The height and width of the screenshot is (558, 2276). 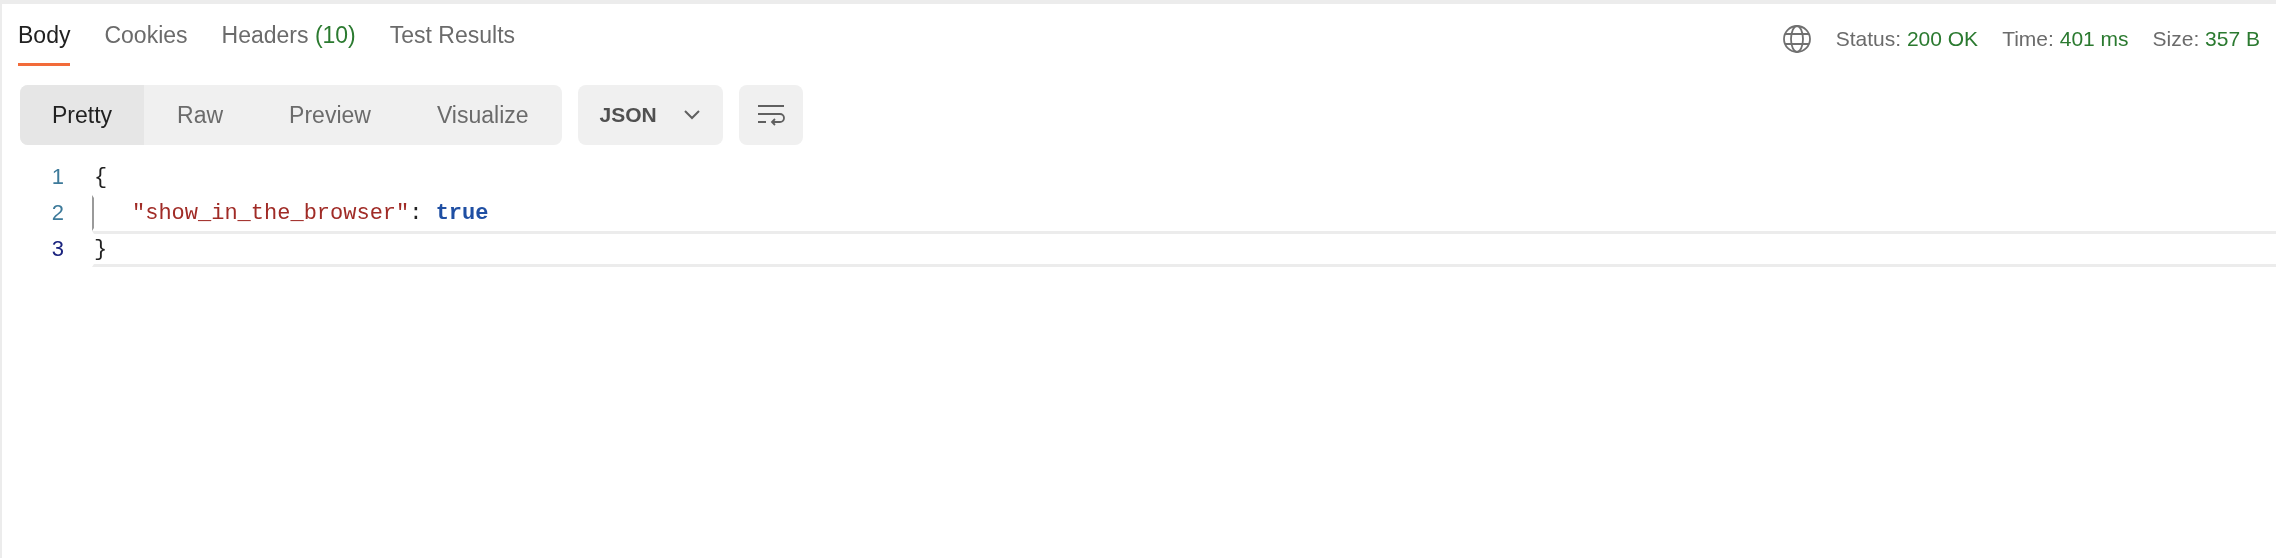 What do you see at coordinates (101, 177) in the screenshot?
I see `code-token: {` at bounding box center [101, 177].